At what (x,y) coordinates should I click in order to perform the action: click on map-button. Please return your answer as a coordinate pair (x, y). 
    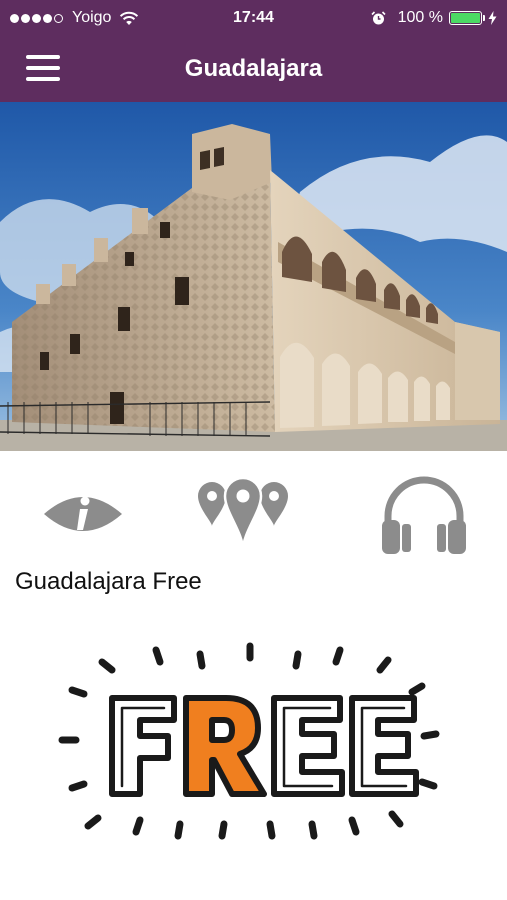
    Looking at the image, I should click on (243, 514).